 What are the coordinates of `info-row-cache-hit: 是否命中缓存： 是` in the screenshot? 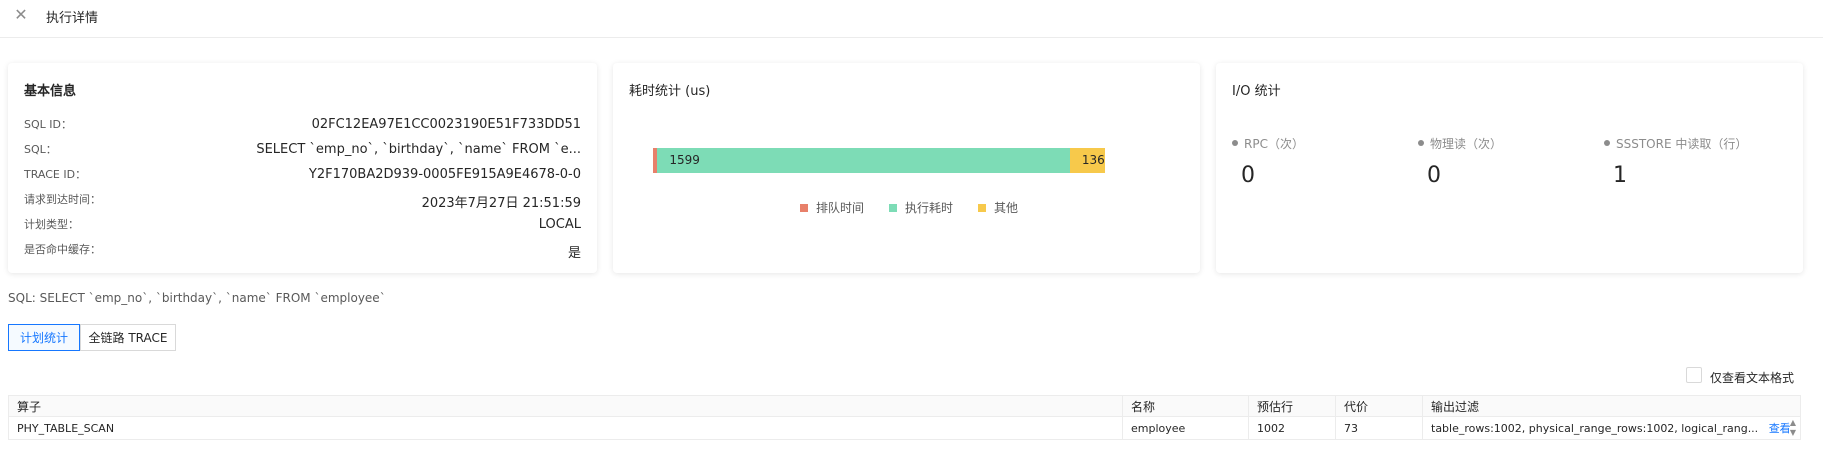 It's located at (302, 251).